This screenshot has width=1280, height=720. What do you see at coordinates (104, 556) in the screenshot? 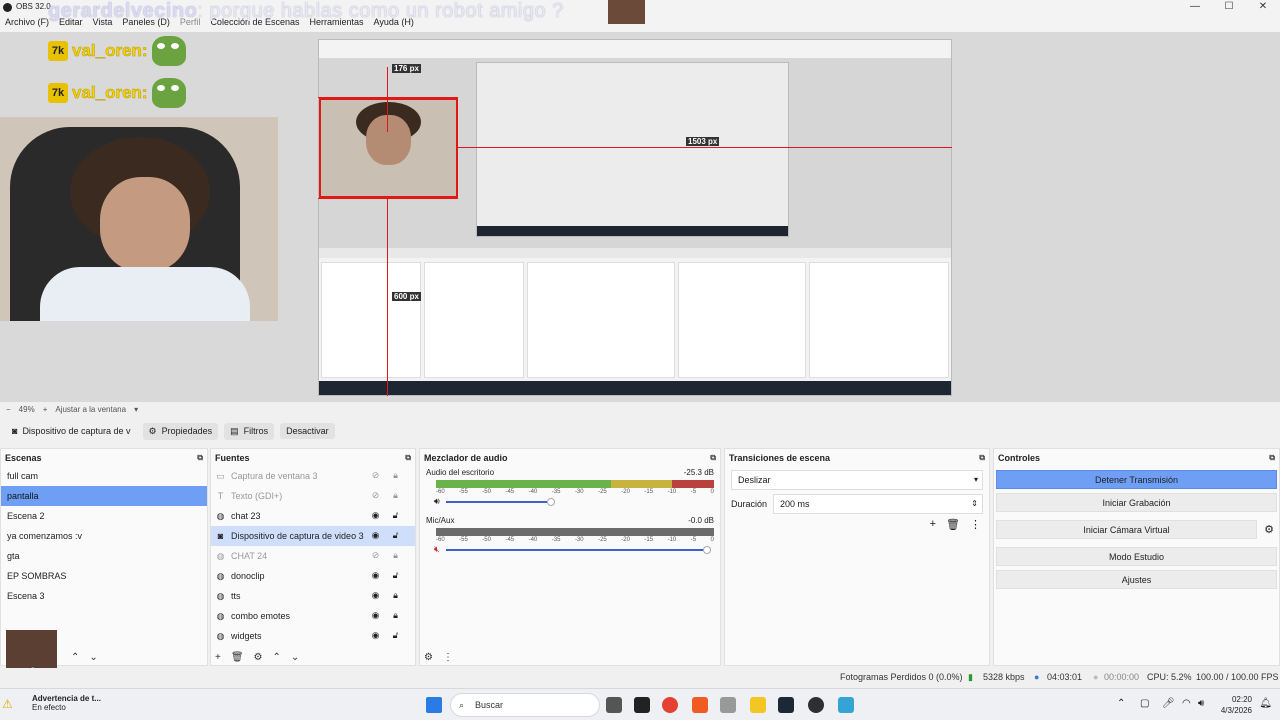
I see `scene-item: gta` at bounding box center [104, 556].